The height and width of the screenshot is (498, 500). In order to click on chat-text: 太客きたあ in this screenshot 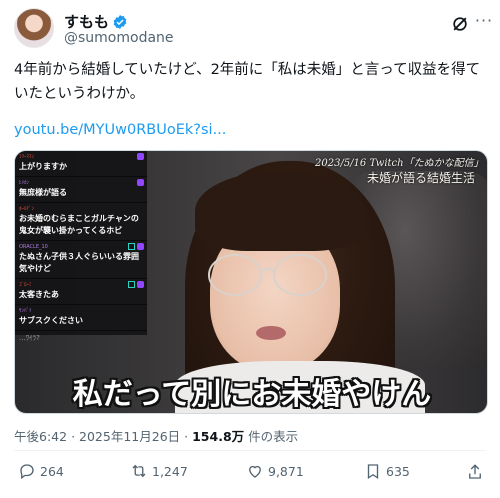, I will do `click(39, 294)`.